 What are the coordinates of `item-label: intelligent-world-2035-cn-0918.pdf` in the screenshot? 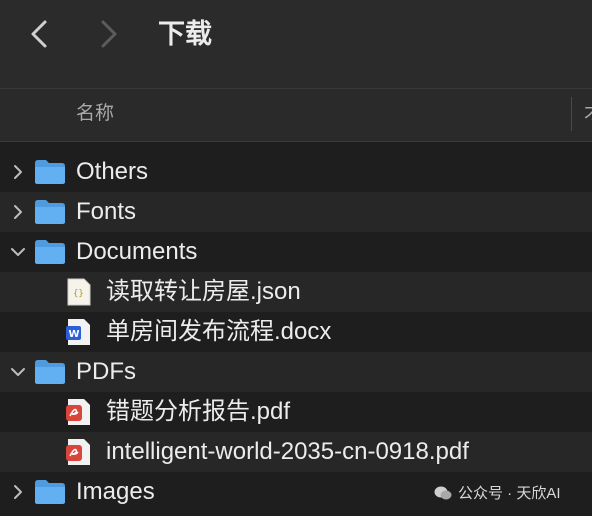 It's located at (287, 451).